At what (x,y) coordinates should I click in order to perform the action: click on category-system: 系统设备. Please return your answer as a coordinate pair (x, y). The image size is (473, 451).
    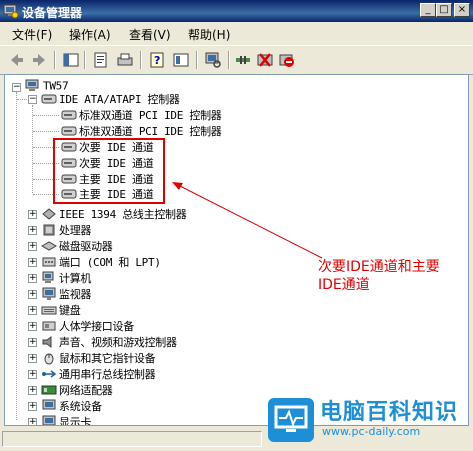
    Looking at the image, I should click on (71, 406).